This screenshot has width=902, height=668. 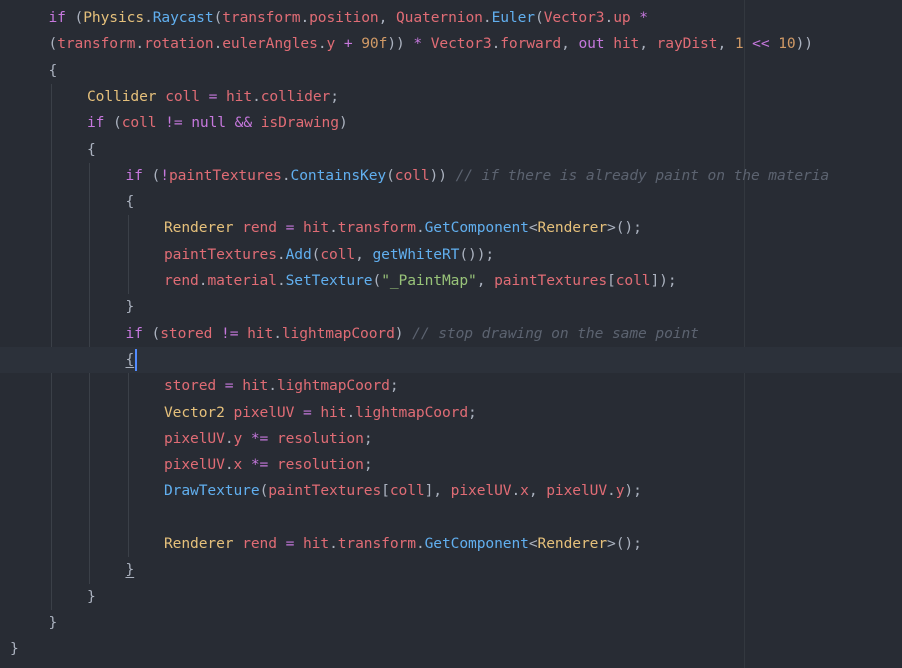 What do you see at coordinates (259, 543) in the screenshot?
I see `code-token: rend` at bounding box center [259, 543].